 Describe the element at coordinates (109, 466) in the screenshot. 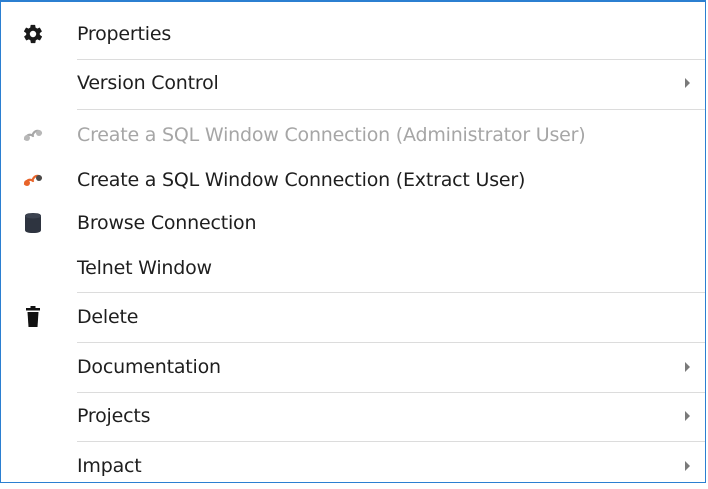

I see `menu-item-label: Impact` at that location.